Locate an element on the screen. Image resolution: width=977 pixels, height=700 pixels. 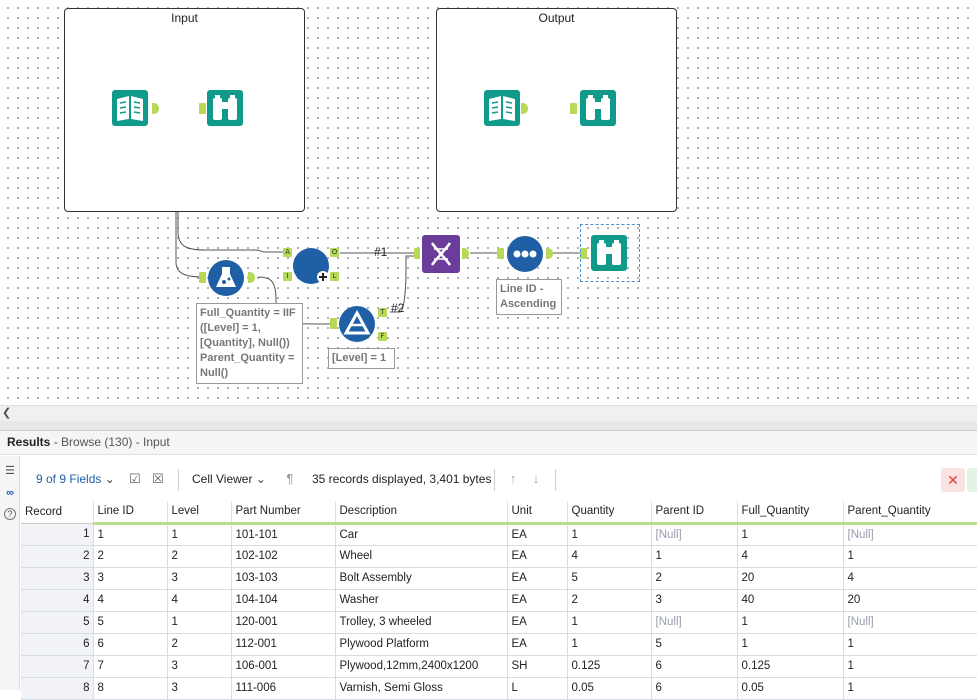
column-header: Parent_Quantity is located at coordinates (910, 513).